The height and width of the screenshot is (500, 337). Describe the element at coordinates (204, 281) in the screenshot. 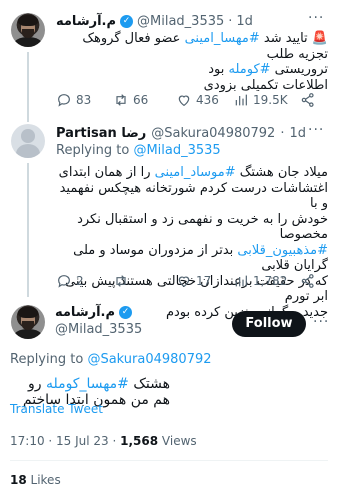

I see `like-count: 17` at that location.